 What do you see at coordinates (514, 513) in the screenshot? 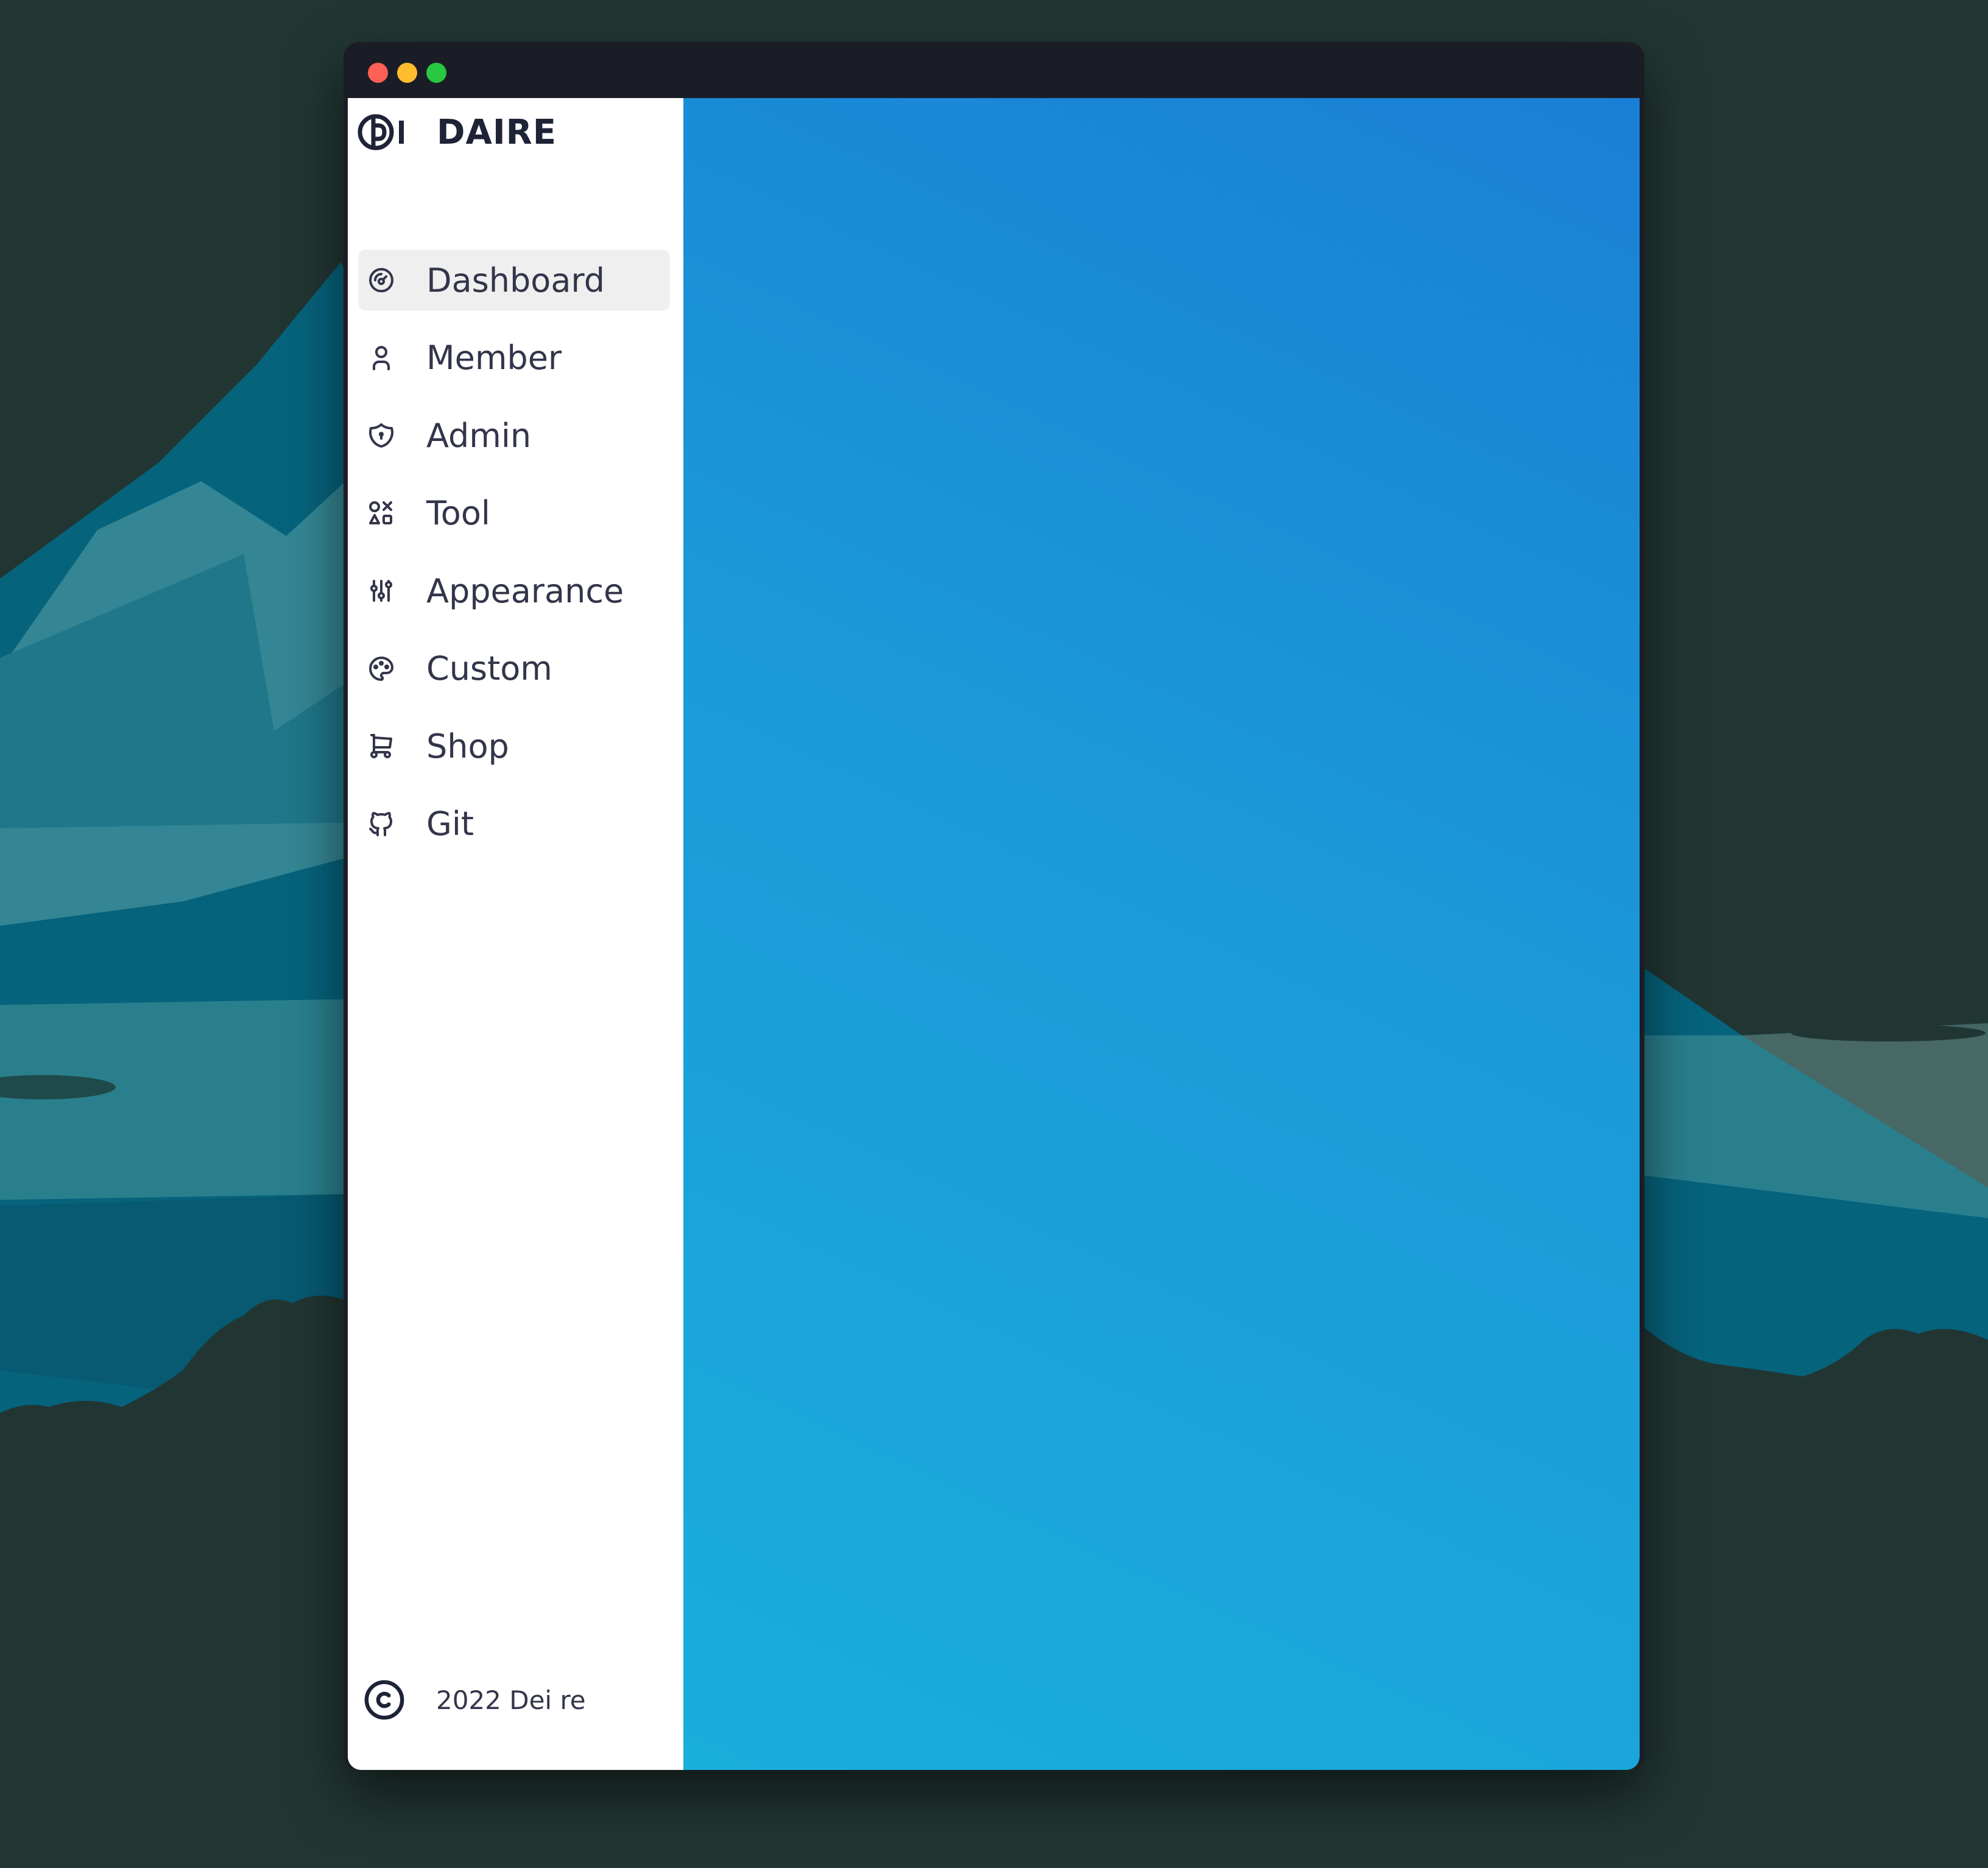
I see `sidebar-item-tool: Tool` at bounding box center [514, 513].